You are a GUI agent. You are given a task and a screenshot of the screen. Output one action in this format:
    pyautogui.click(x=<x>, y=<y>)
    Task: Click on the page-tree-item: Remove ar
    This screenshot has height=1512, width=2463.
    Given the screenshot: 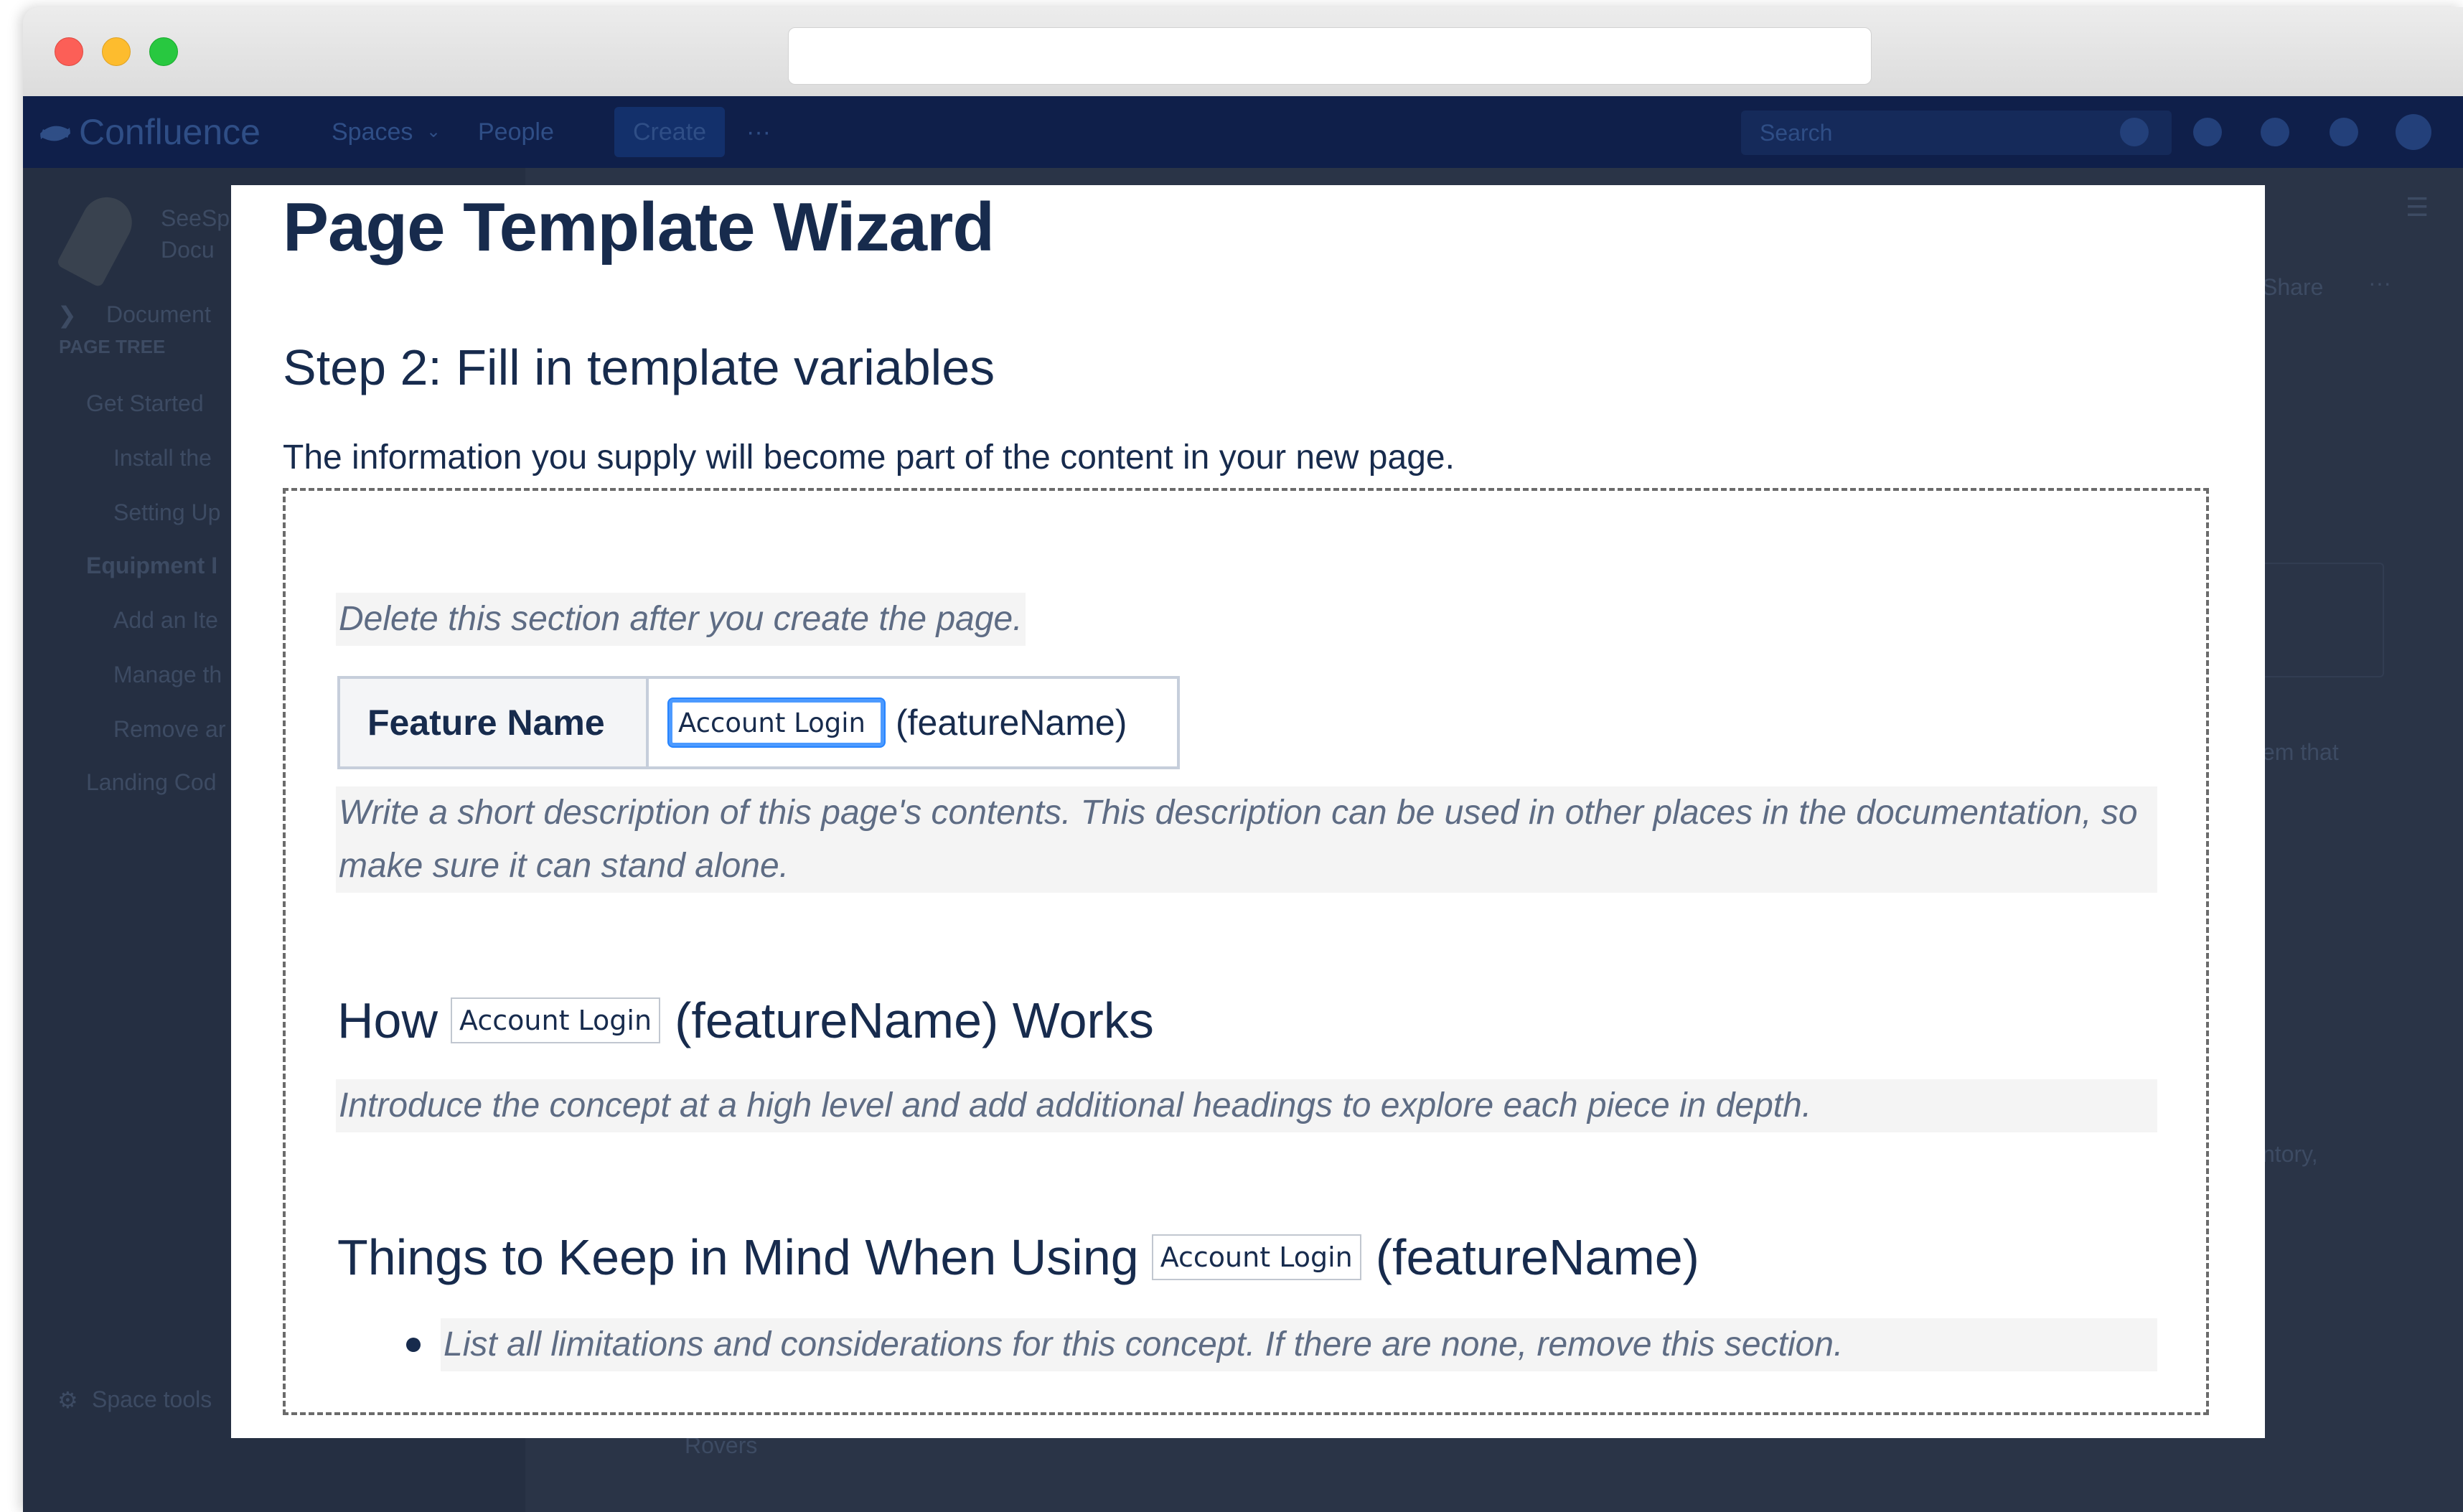 What is the action you would take?
    pyautogui.click(x=170, y=730)
    